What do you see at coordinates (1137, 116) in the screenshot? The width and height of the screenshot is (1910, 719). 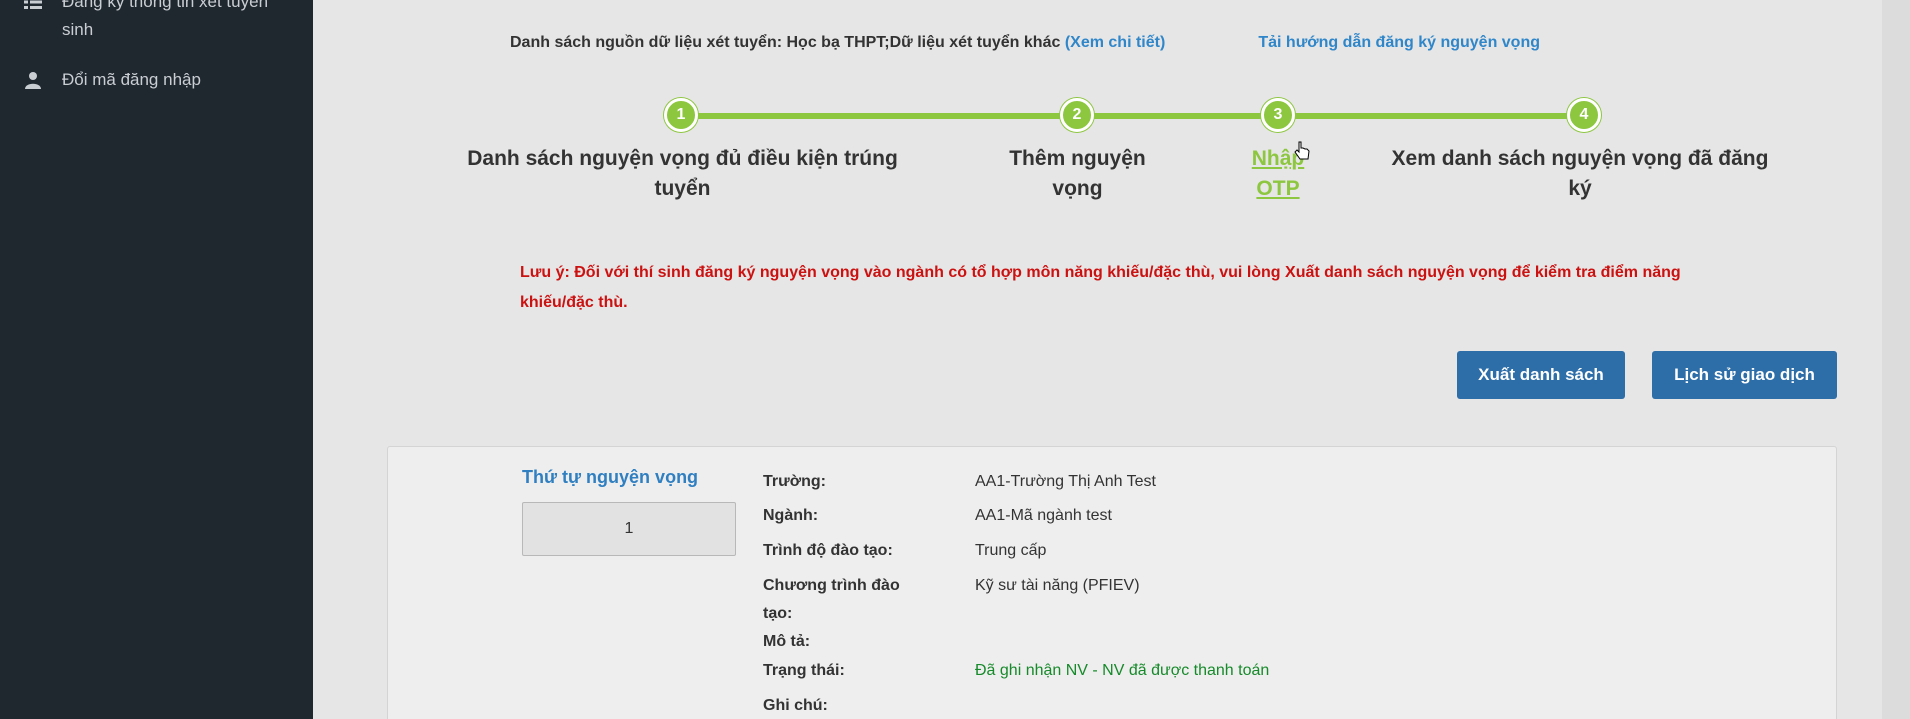 I see `stepper-line` at bounding box center [1137, 116].